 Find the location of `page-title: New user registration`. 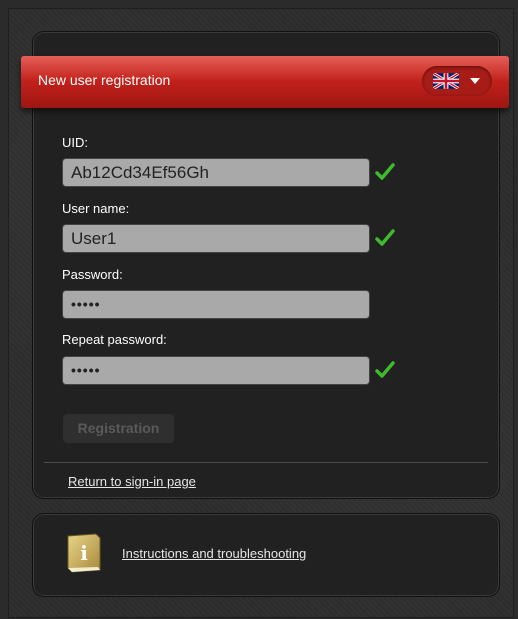

page-title: New user registration is located at coordinates (104, 80).